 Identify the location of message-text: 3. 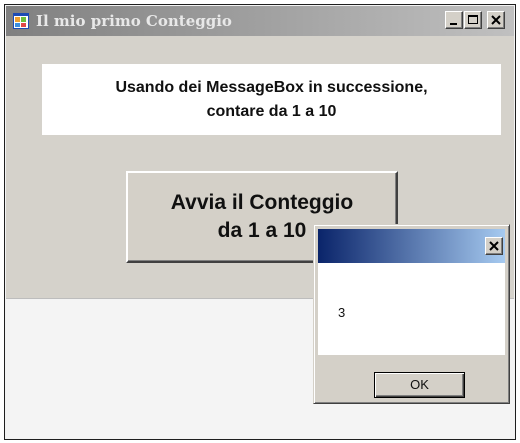
(342, 312).